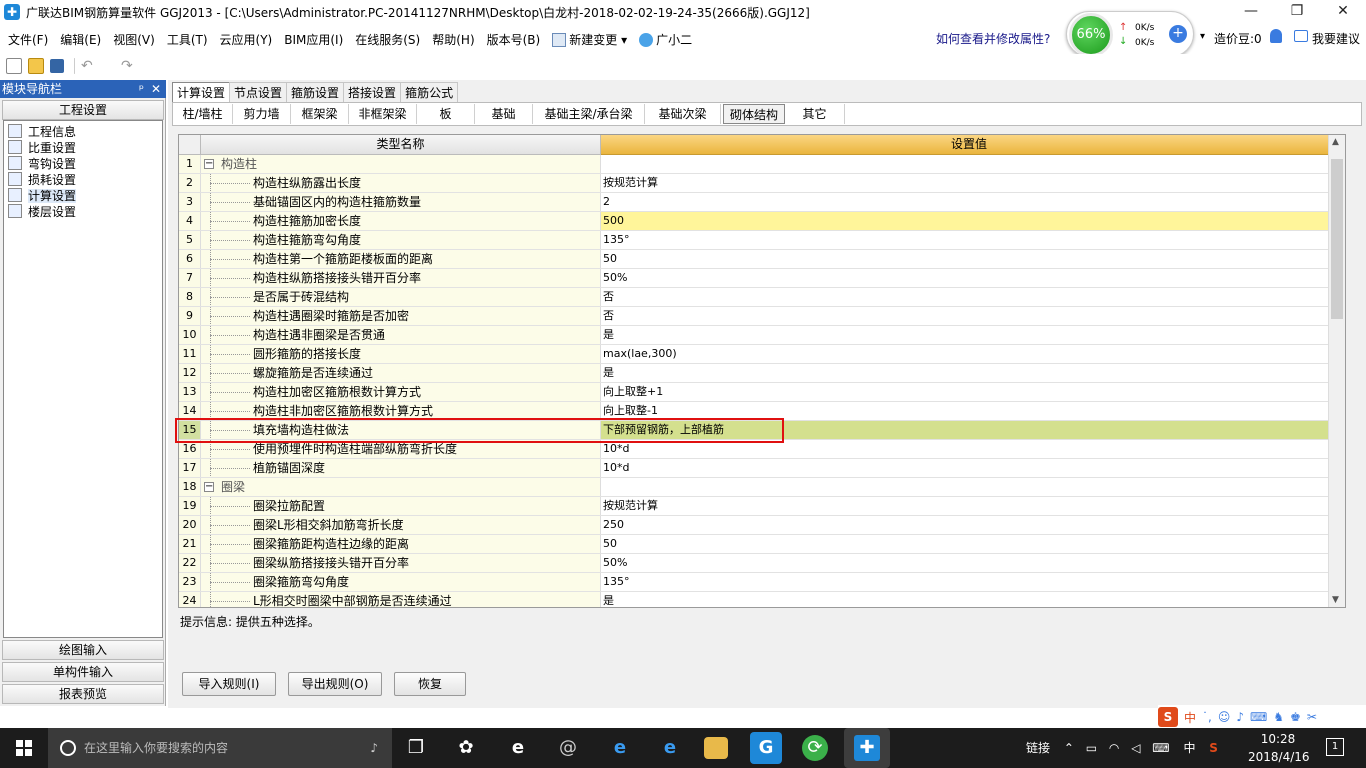 The height and width of the screenshot is (768, 1366). I want to click on export-rules-button: 导出规则(O), so click(335, 684).